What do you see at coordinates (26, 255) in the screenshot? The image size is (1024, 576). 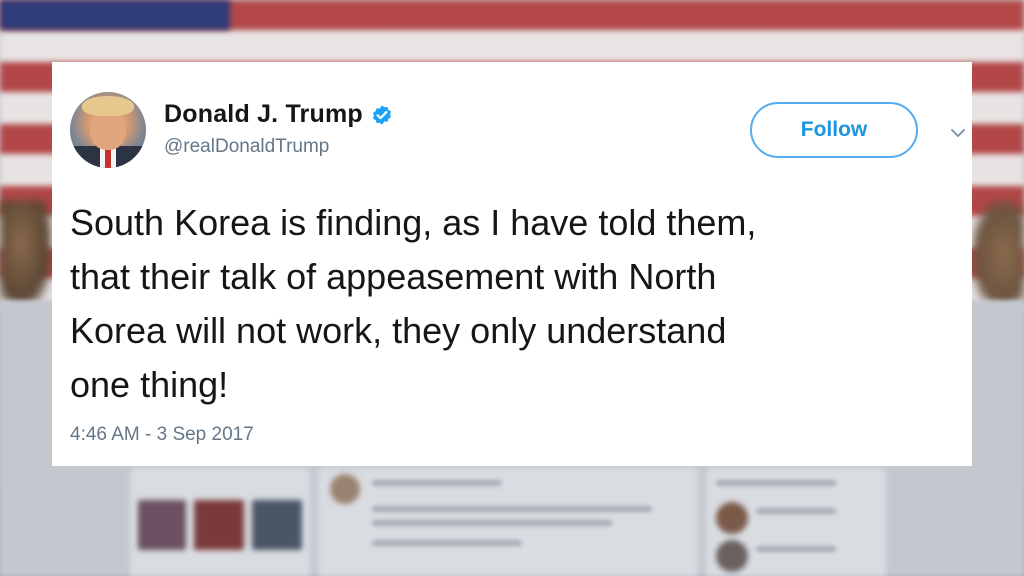 I see `background-person-left` at bounding box center [26, 255].